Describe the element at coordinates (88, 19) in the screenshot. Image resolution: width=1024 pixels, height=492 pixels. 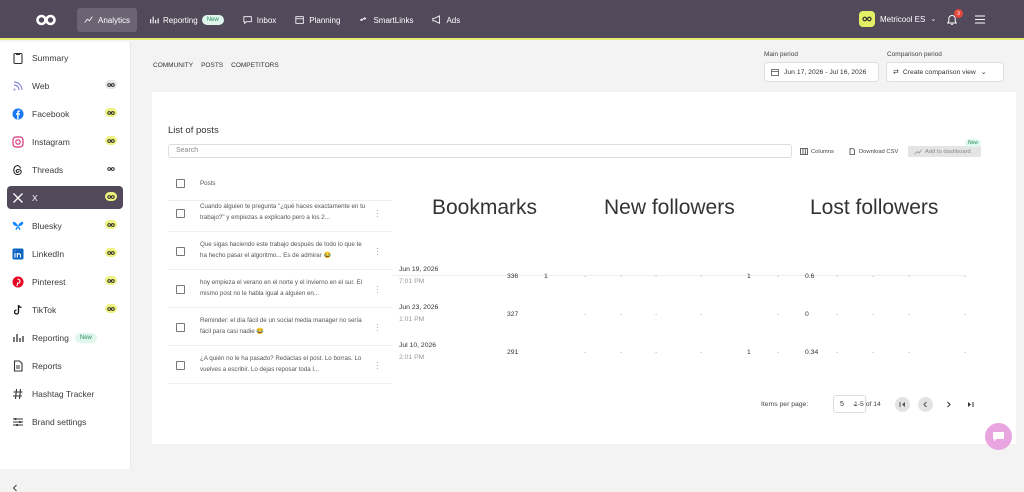
I see `chart-line-icon` at that location.